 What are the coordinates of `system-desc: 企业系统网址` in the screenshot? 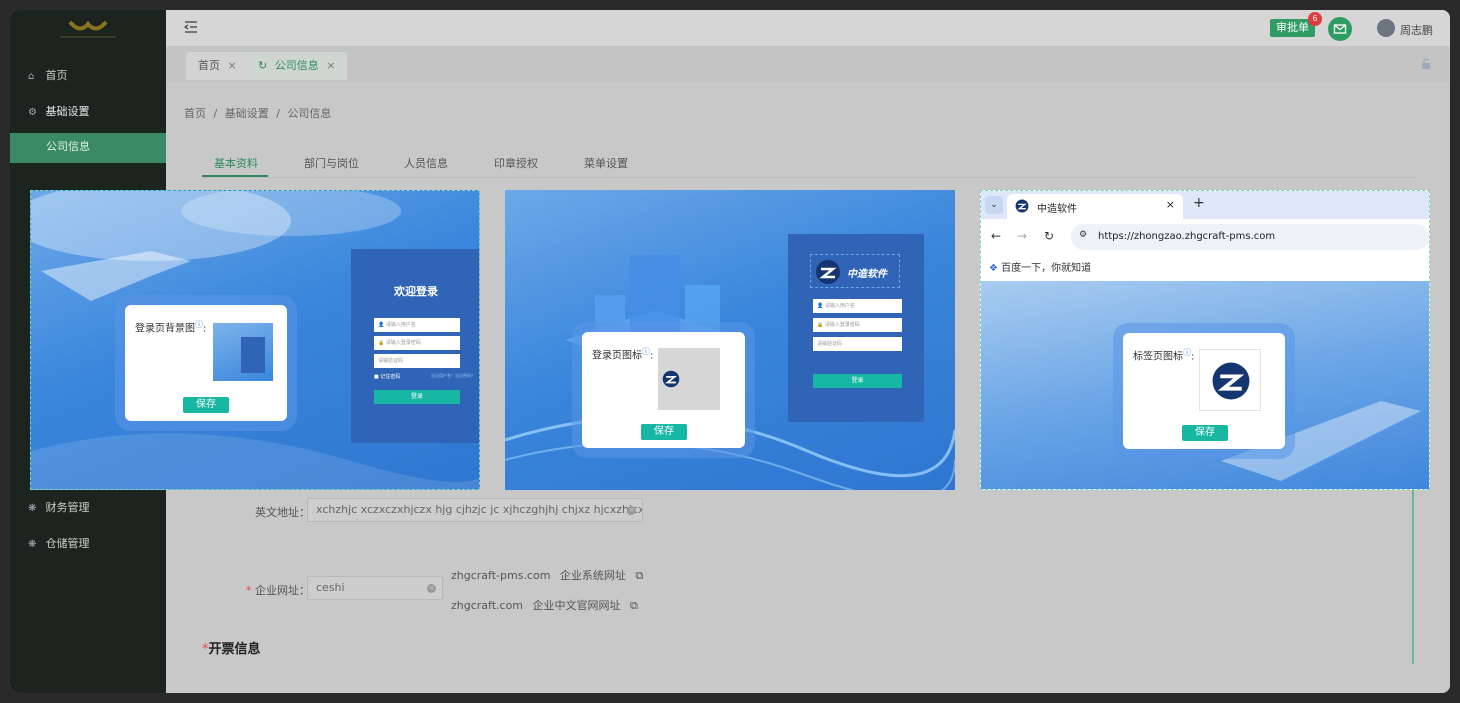 It's located at (592, 575).